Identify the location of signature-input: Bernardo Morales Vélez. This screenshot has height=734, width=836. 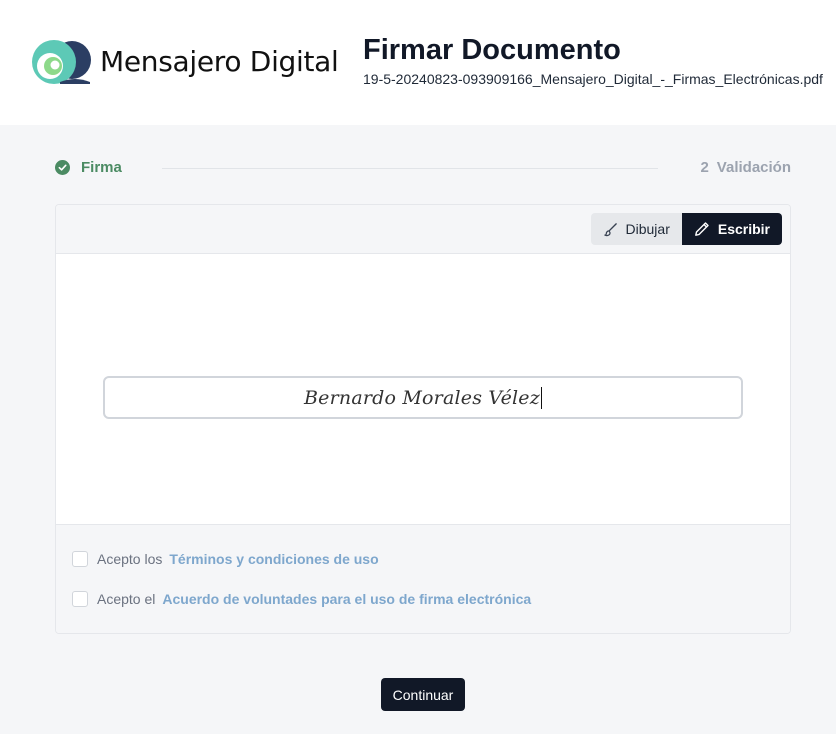
(423, 397).